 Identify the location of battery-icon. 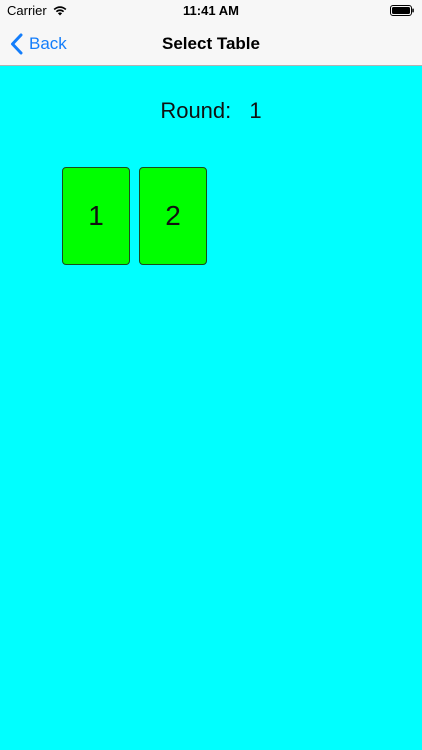
(402, 10).